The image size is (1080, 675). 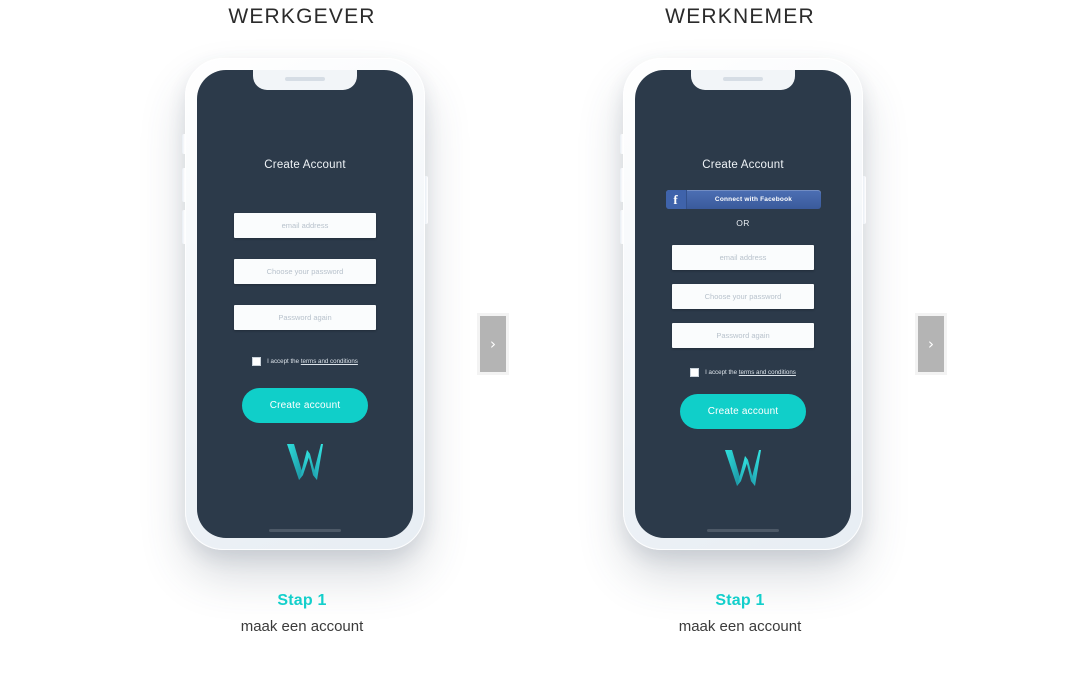 I want to click on connect-with-facebook-button: f Connect with Facebook, so click(x=743, y=199).